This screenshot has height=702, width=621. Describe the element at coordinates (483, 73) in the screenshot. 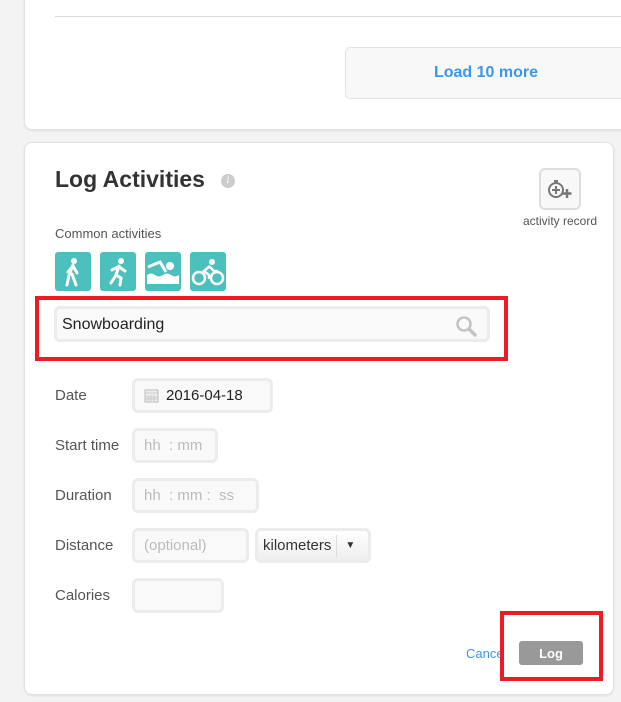

I see `load-more-button: Load 10 more` at that location.